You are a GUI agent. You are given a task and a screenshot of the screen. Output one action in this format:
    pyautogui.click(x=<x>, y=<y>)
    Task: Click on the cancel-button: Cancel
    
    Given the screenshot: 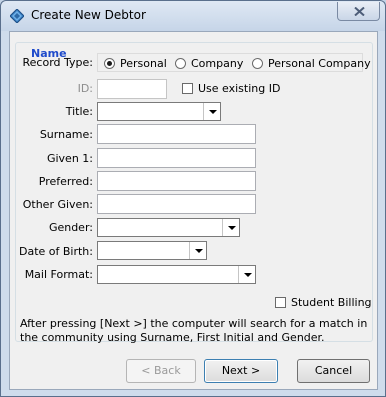 What is the action you would take?
    pyautogui.click(x=333, y=371)
    